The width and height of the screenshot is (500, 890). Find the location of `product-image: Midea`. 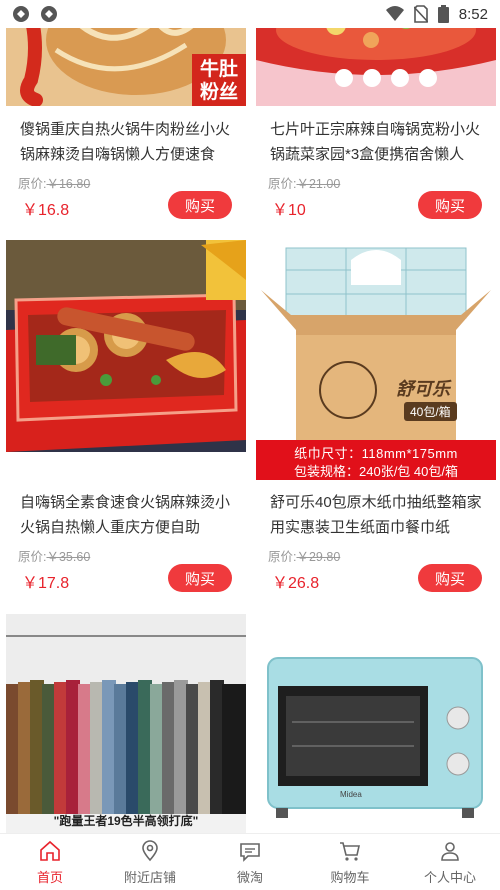

product-image: Midea is located at coordinates (376, 723).